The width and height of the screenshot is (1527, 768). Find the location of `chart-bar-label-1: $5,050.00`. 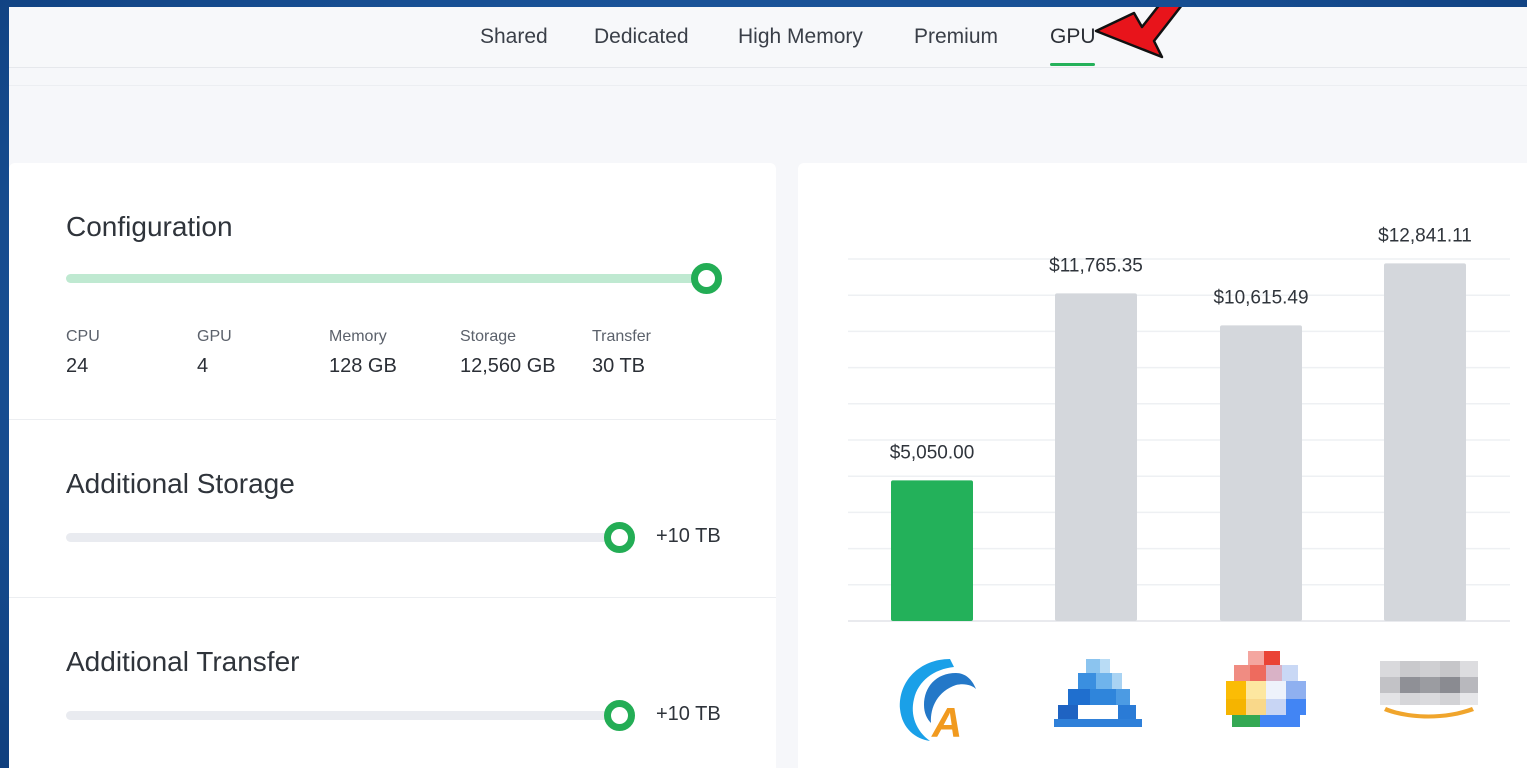

chart-bar-label-1: $5,050.00 is located at coordinates (932, 452).